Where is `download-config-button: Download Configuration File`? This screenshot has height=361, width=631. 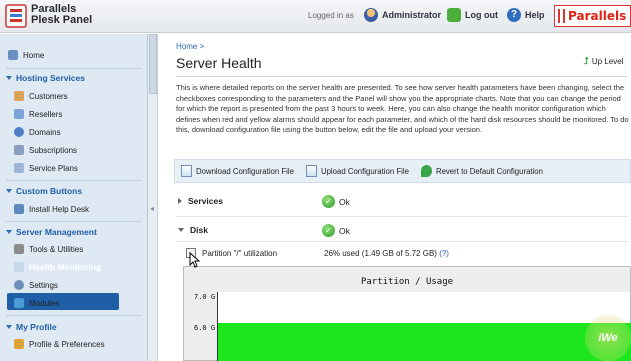
download-config-button: Download Configuration File is located at coordinates (237, 171).